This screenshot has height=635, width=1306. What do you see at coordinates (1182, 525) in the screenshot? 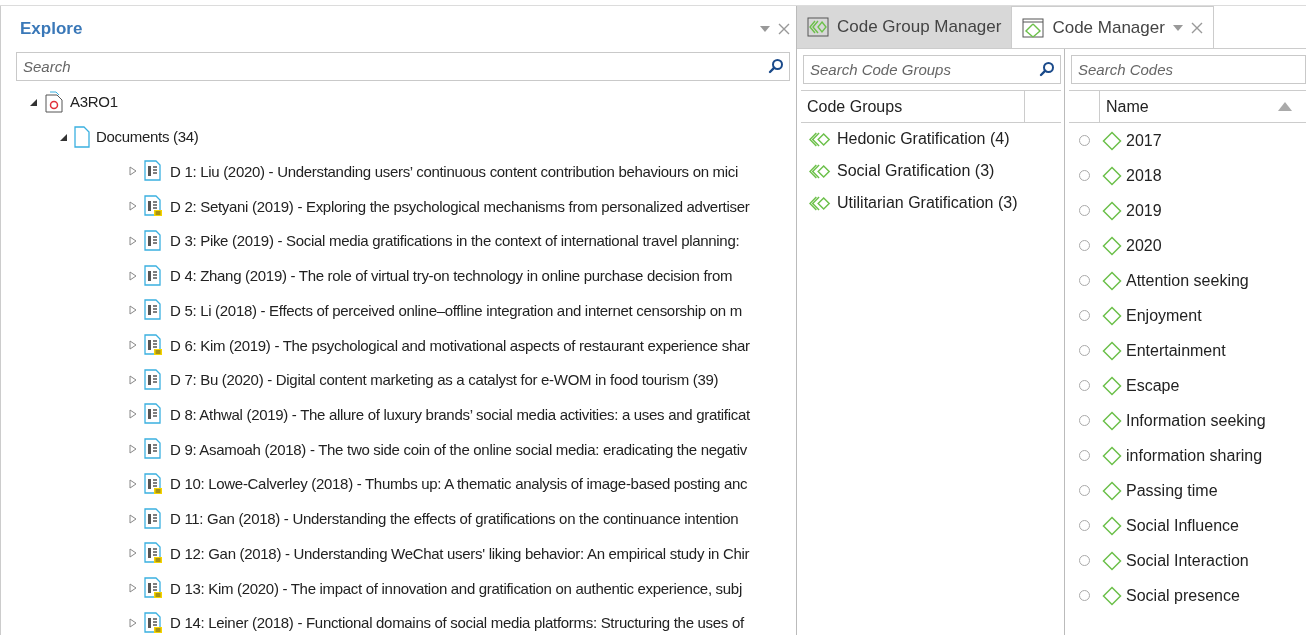
I see `code-item: Social Influence` at bounding box center [1182, 525].